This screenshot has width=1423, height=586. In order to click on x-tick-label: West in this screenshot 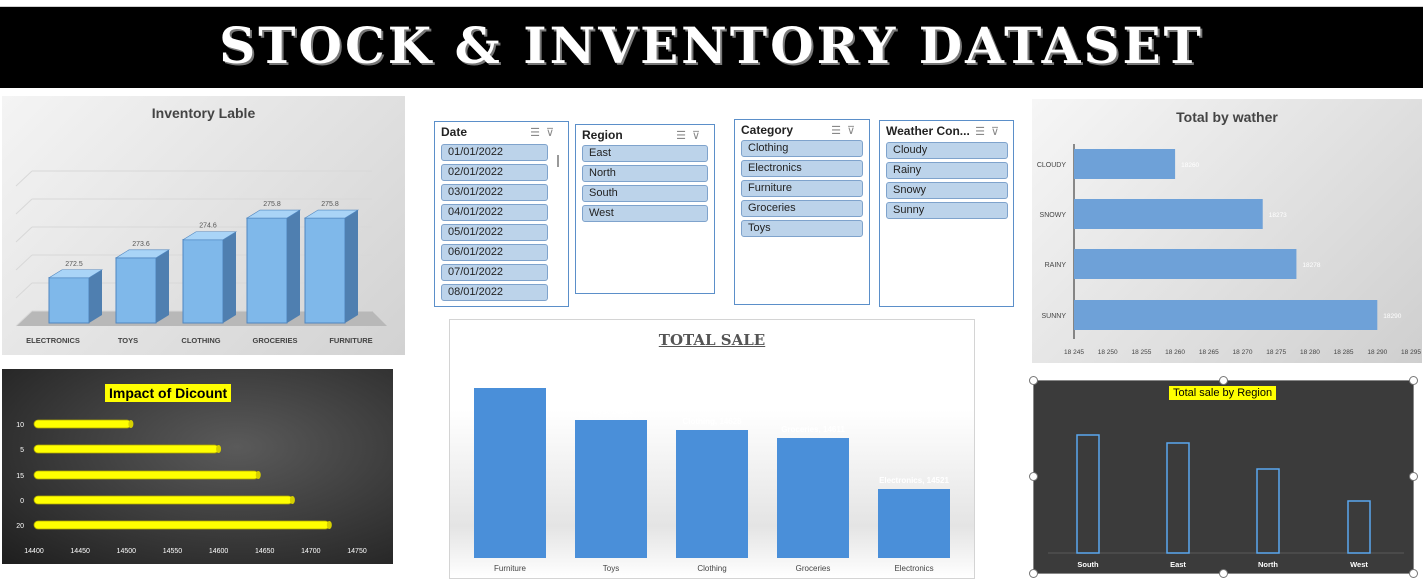, I will do `click(1359, 564)`.